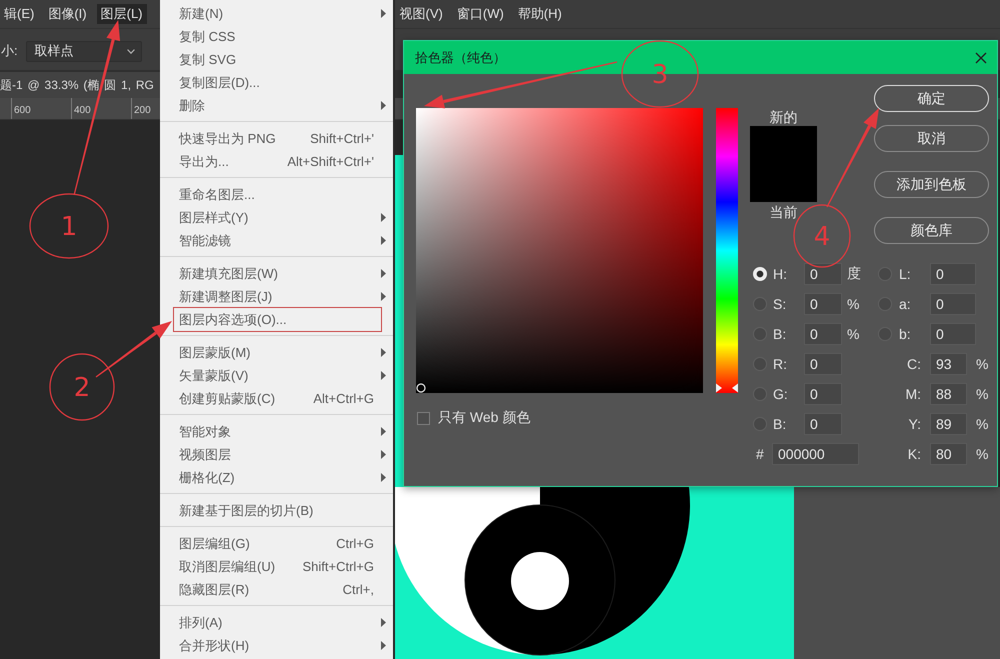  I want to click on menu-item: 快速导出为 PNG Shift+Ctrl+', so click(276, 138).